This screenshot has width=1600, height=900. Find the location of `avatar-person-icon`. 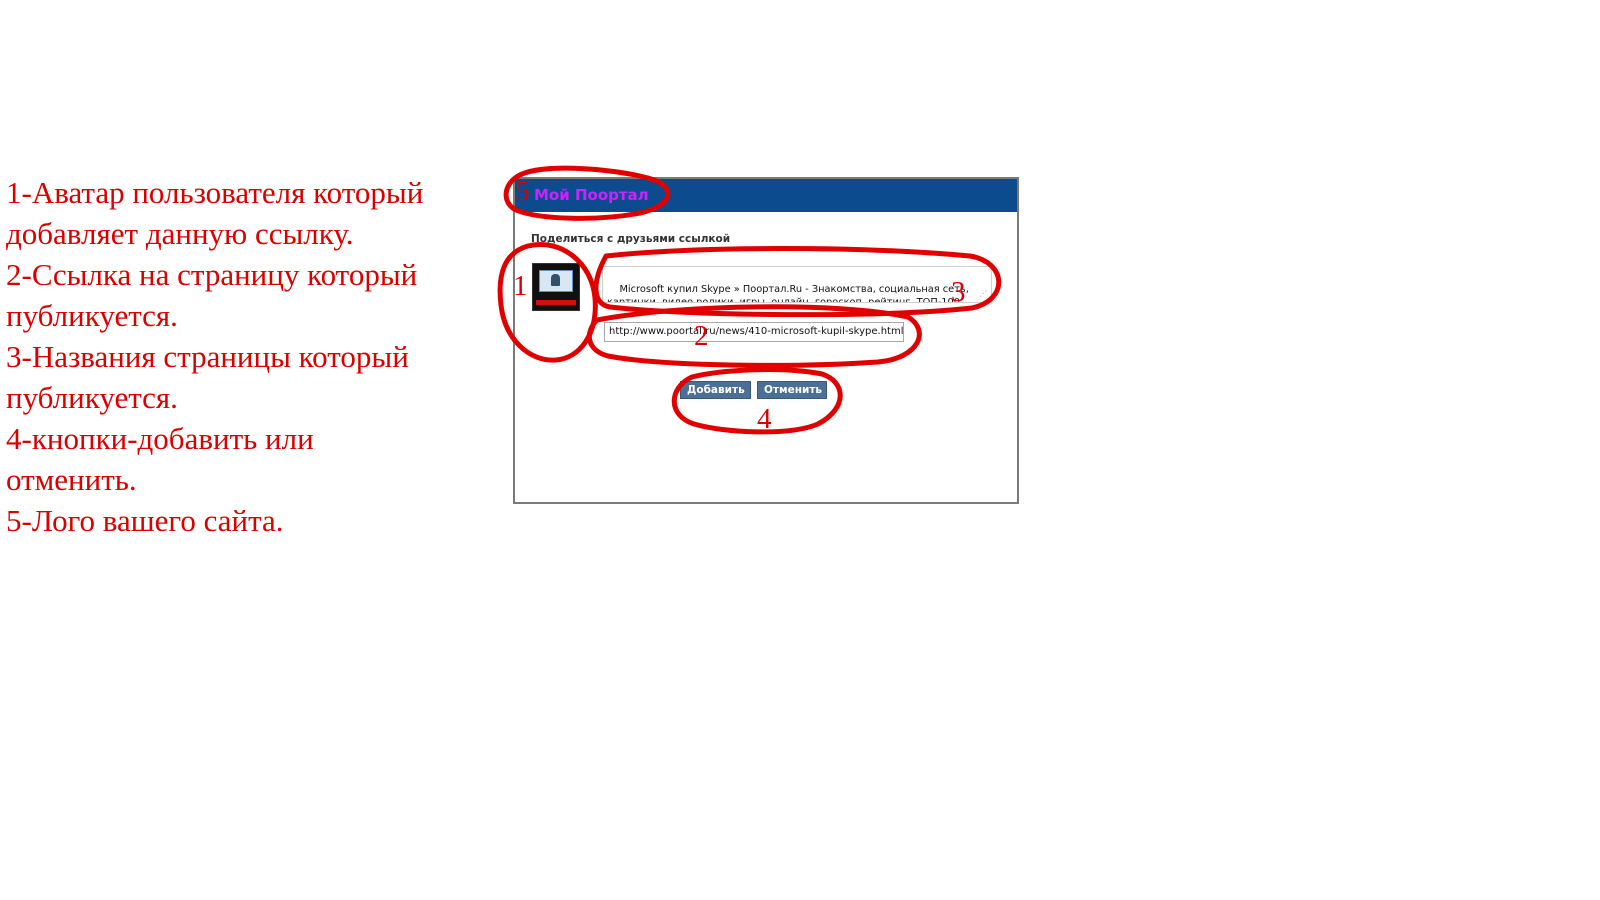

avatar-person-icon is located at coordinates (555, 280).